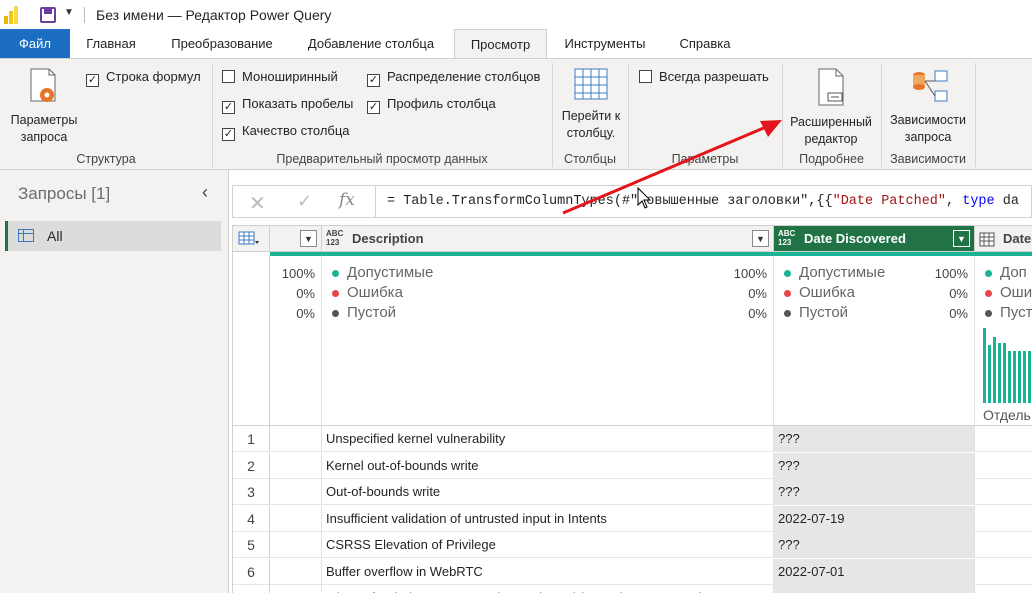 The width and height of the screenshot is (1032, 593). What do you see at coordinates (548, 341) in the screenshot?
I see `column-quality-profile: Допустимые 100% Ошибка 0% Пустой 0%` at bounding box center [548, 341].